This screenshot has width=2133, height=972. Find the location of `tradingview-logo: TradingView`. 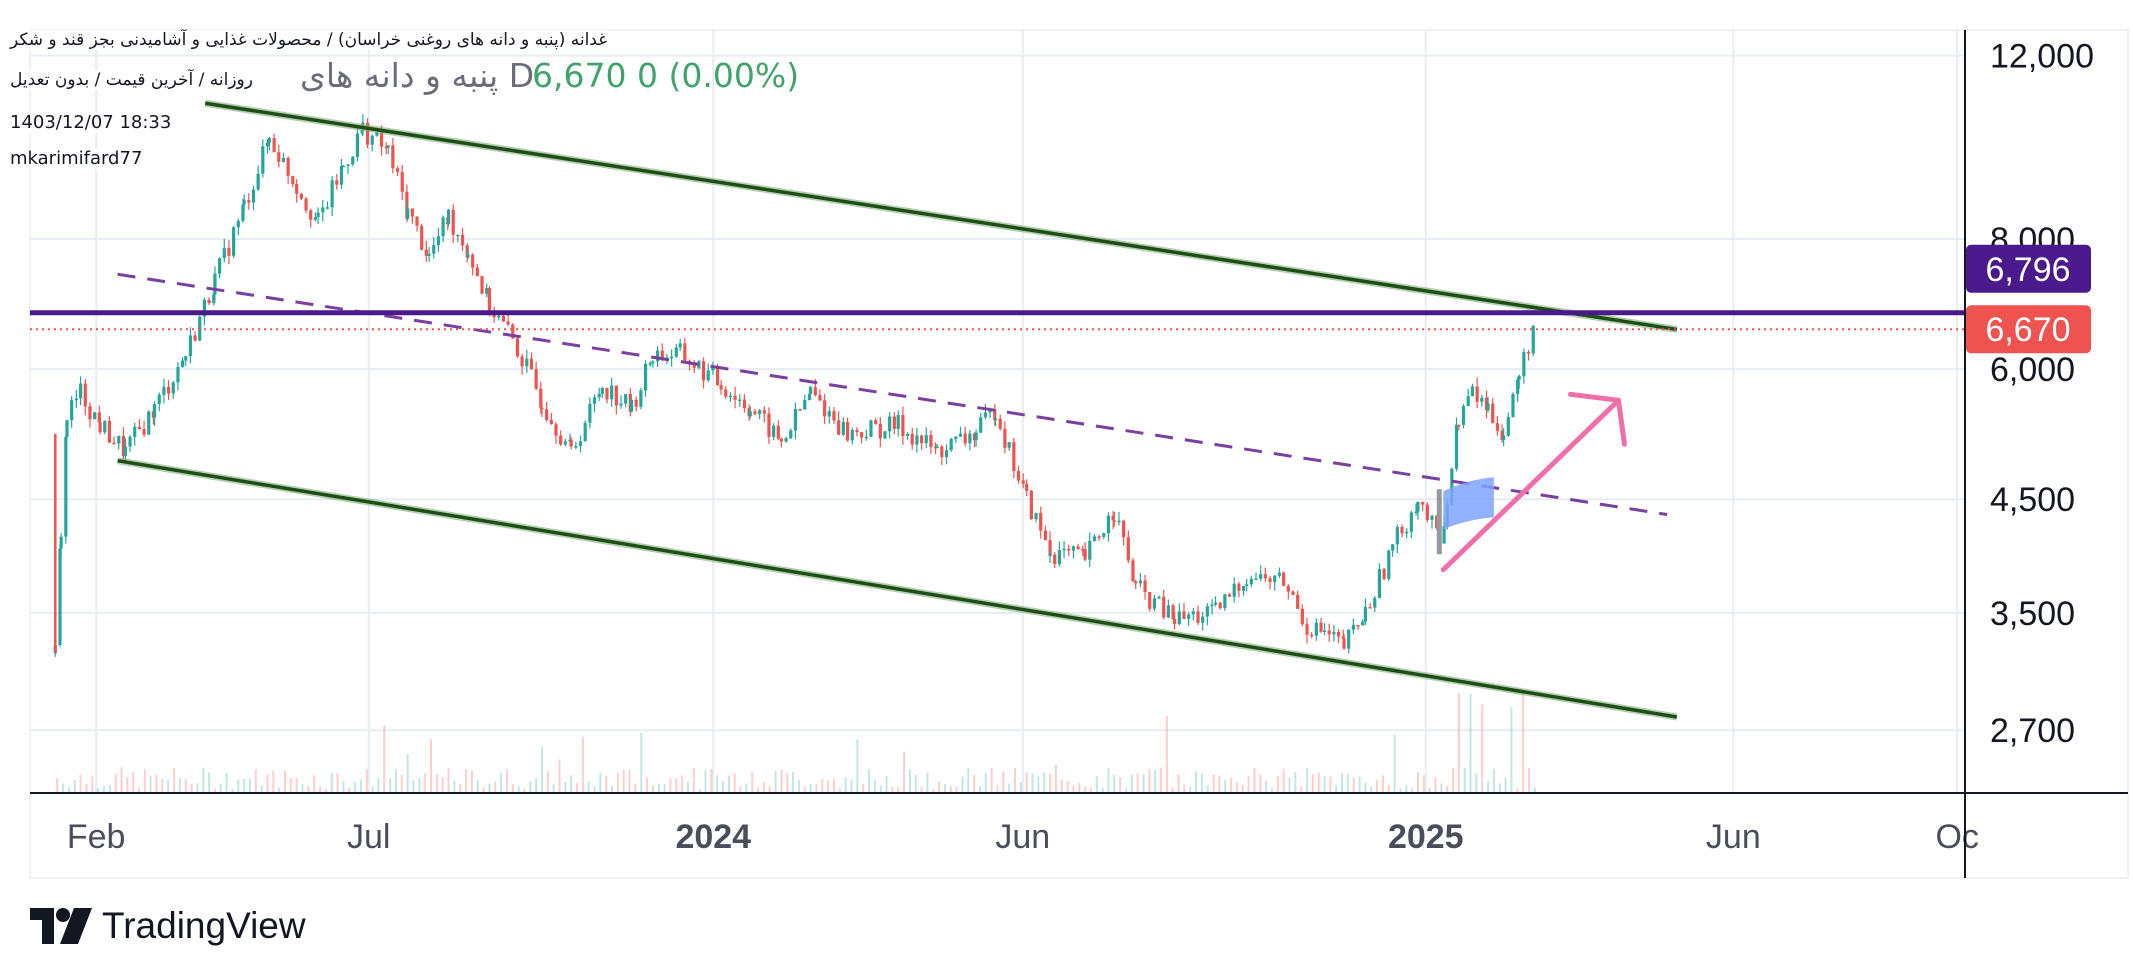

tradingview-logo: TradingView is located at coordinates (168, 926).